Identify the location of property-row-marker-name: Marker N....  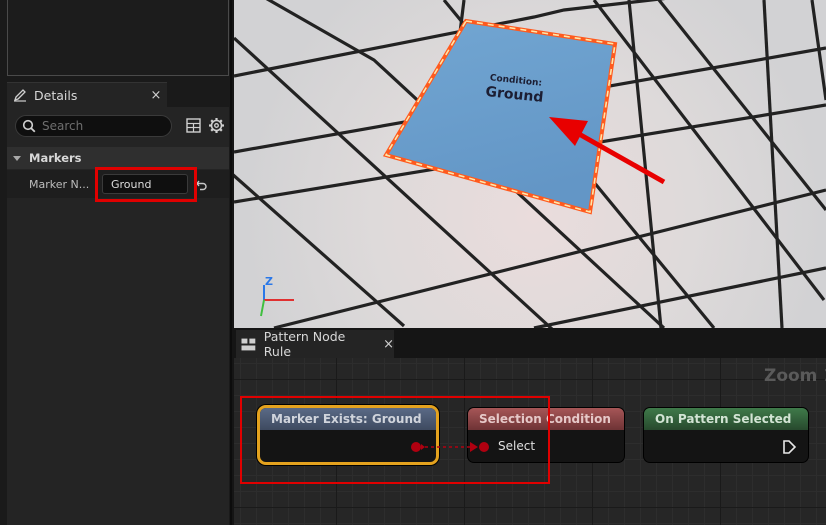
(118, 184).